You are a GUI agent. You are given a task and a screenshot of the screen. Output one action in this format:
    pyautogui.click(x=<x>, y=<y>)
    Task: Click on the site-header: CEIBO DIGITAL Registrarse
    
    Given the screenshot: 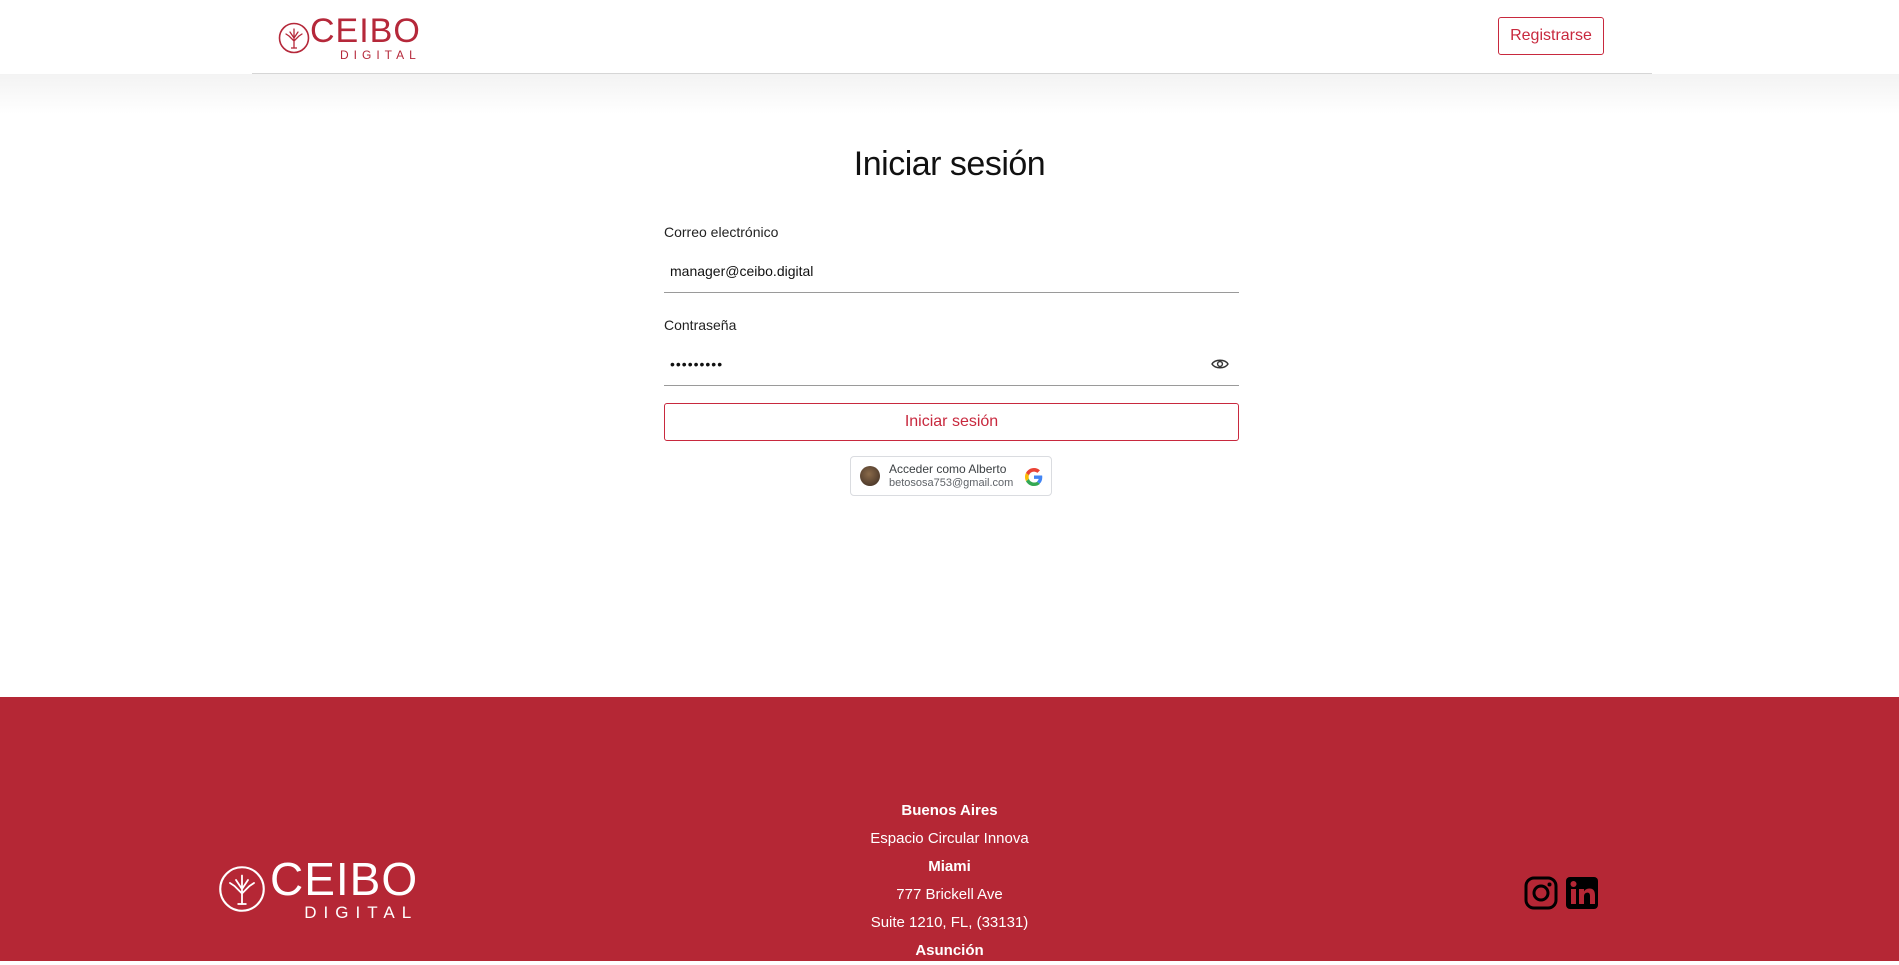 What is the action you would take?
    pyautogui.click(x=949, y=37)
    